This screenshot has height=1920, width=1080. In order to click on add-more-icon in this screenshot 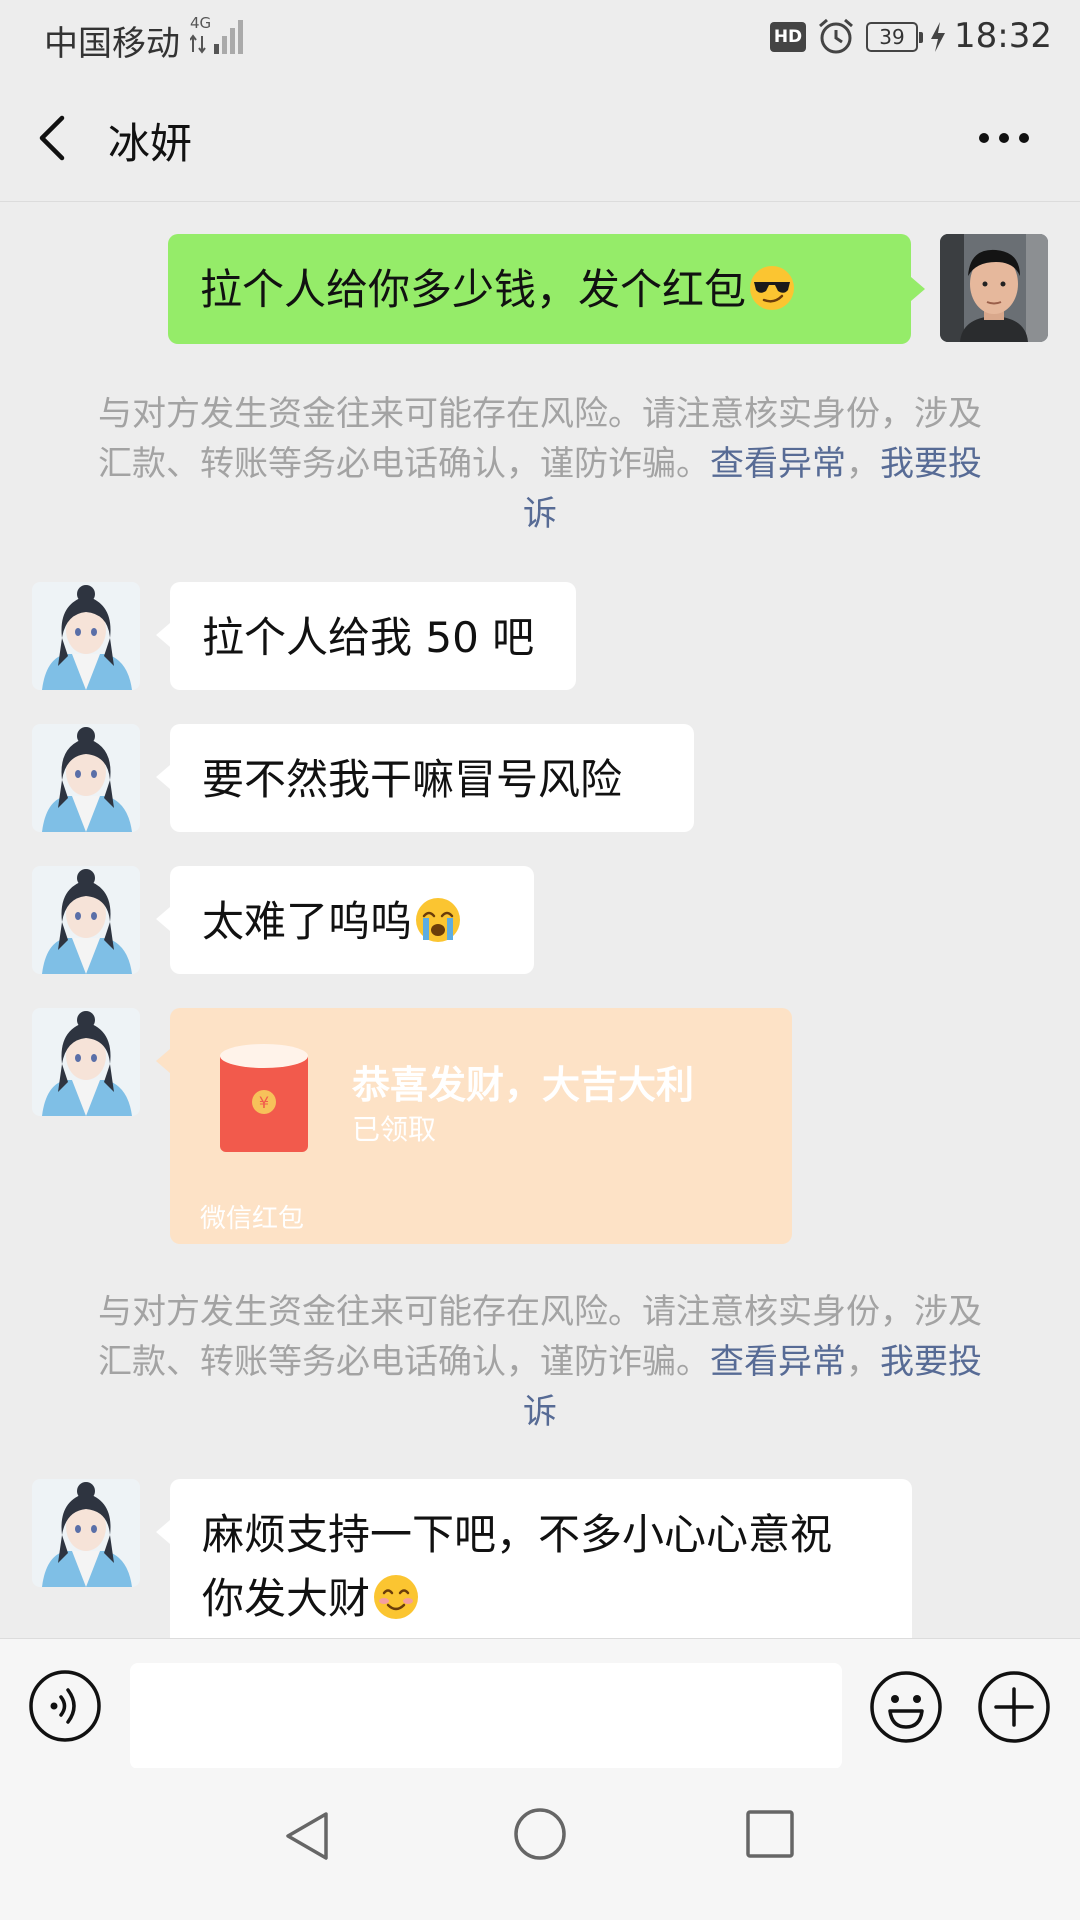, I will do `click(1014, 1707)`.